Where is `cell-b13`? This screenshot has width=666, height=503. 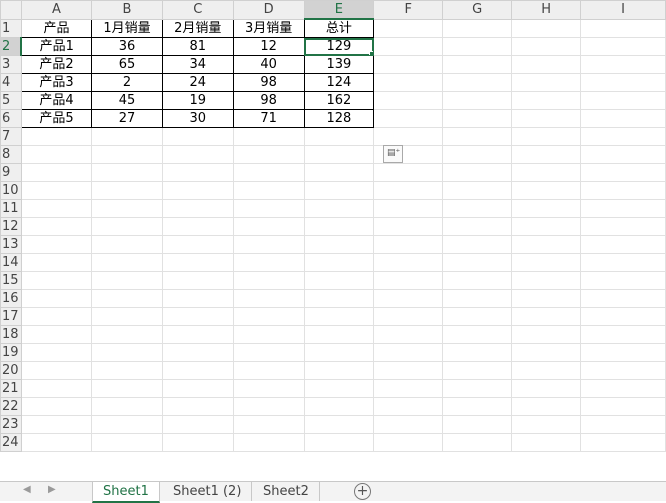
cell-b13 is located at coordinates (127, 244).